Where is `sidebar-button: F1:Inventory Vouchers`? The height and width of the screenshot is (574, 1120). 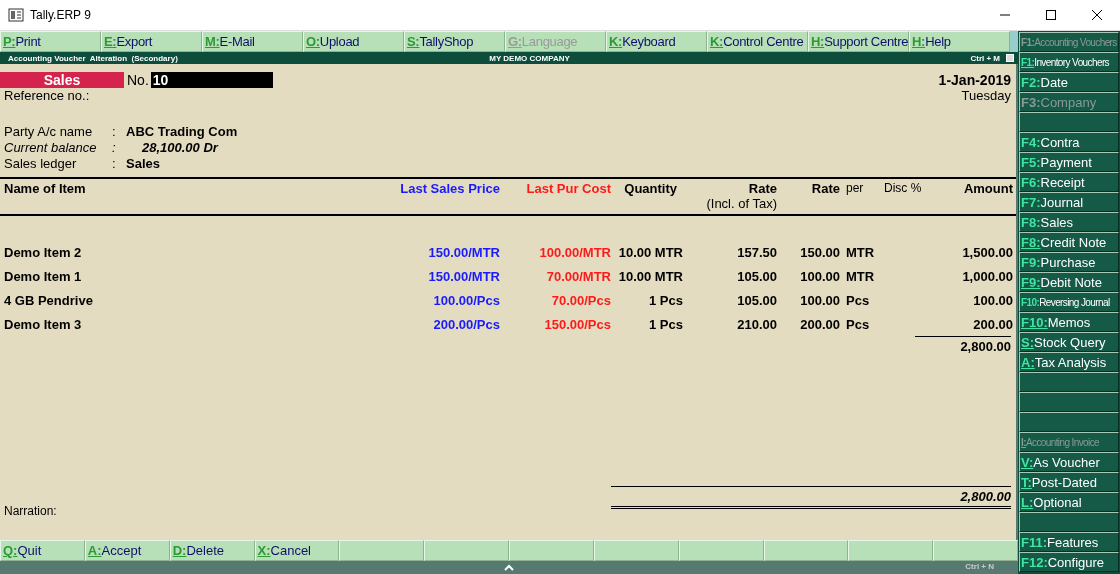 sidebar-button: F1:Inventory Vouchers is located at coordinates (1069, 62).